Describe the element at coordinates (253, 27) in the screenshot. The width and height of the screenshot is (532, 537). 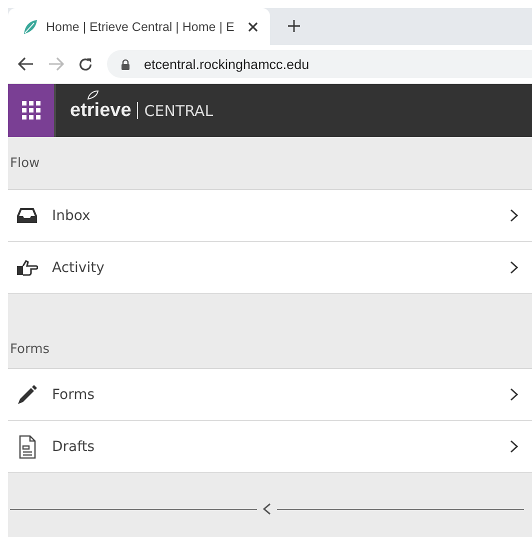
I see `close-icon` at that location.